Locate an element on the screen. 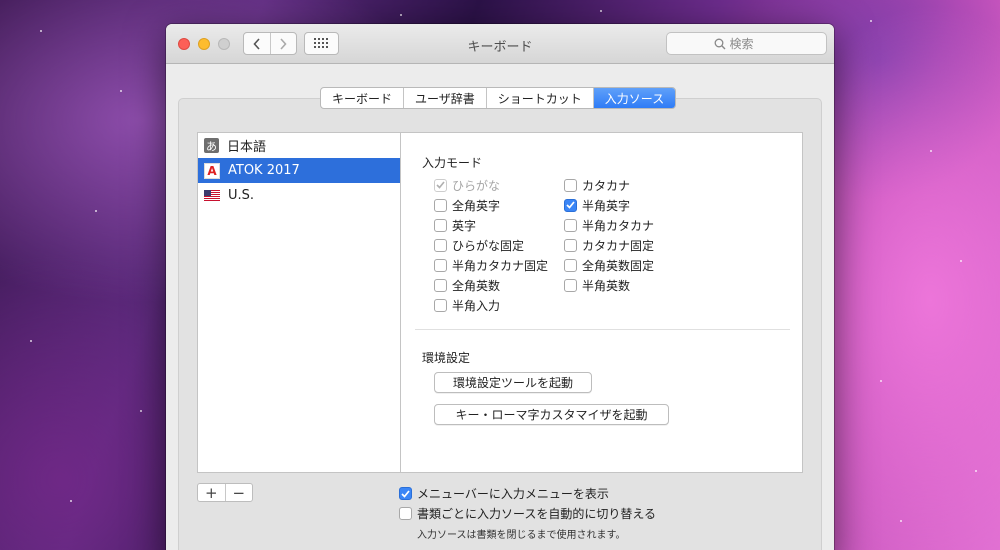 The height and width of the screenshot is (550, 1000). checkbox-label: 半角カタカナ固定 is located at coordinates (500, 265).